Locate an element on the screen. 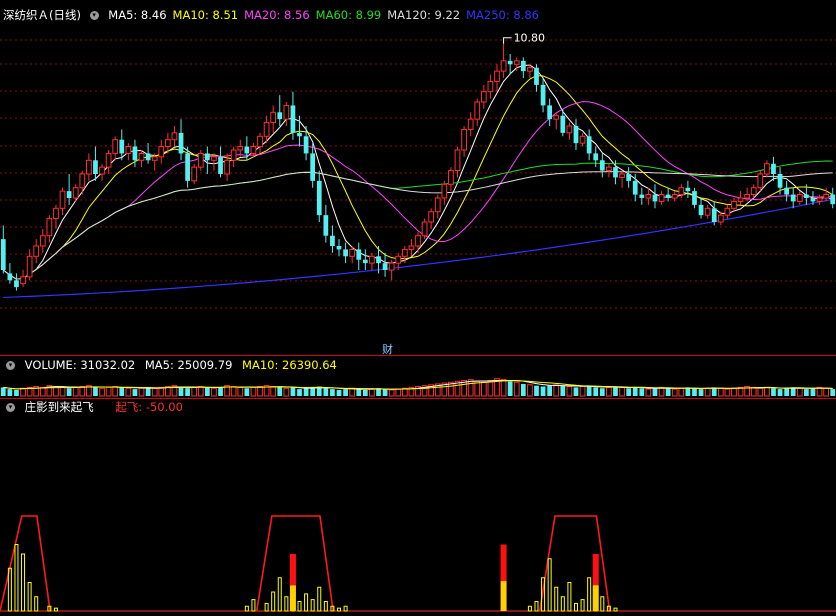 The width and height of the screenshot is (836, 616). high-marker-line is located at coordinates (507, 40).